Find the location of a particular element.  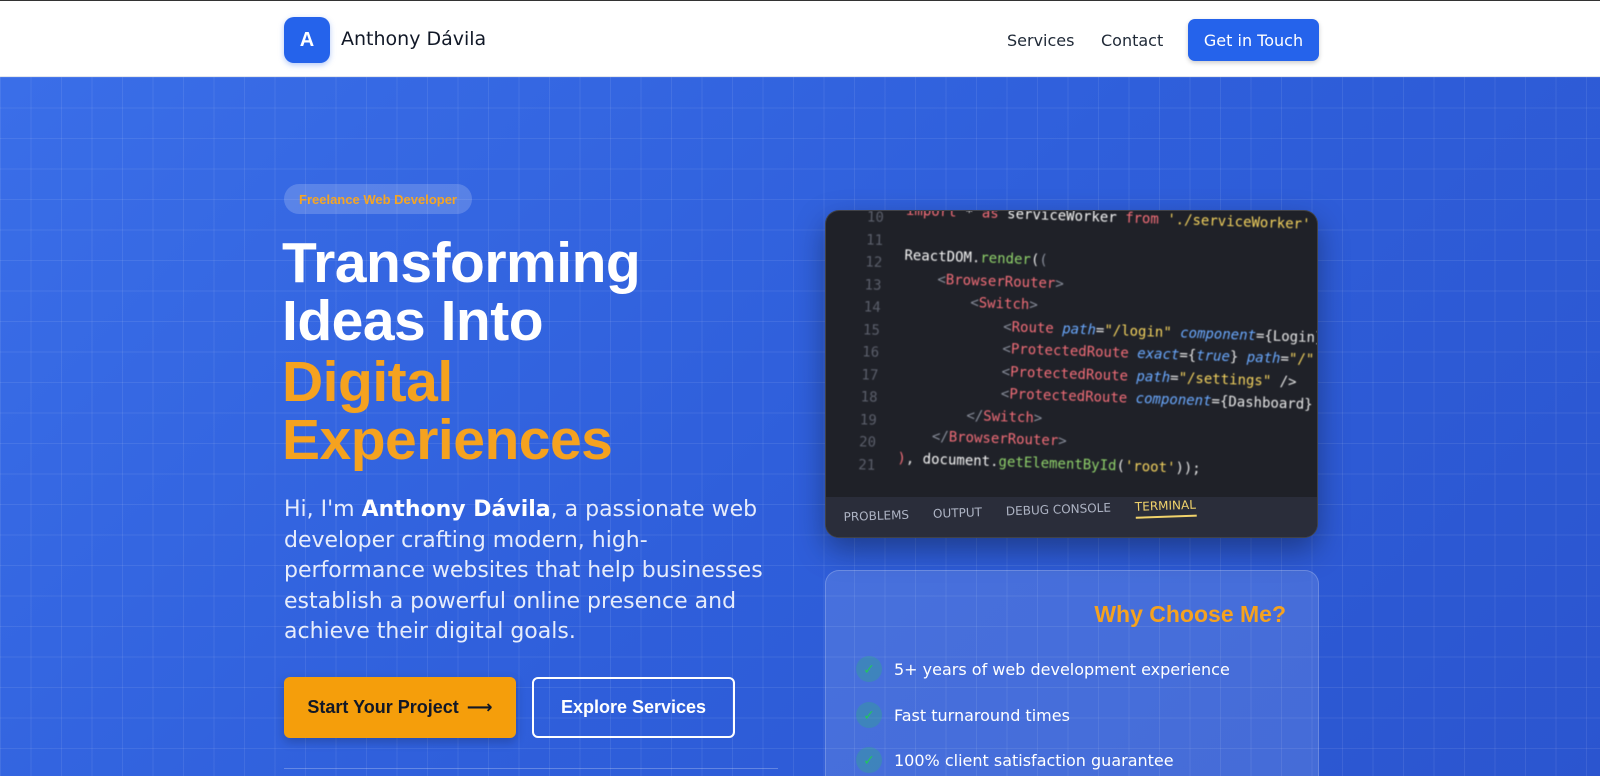

why-item: ✓ Fast turnaround times is located at coordinates (963, 715).